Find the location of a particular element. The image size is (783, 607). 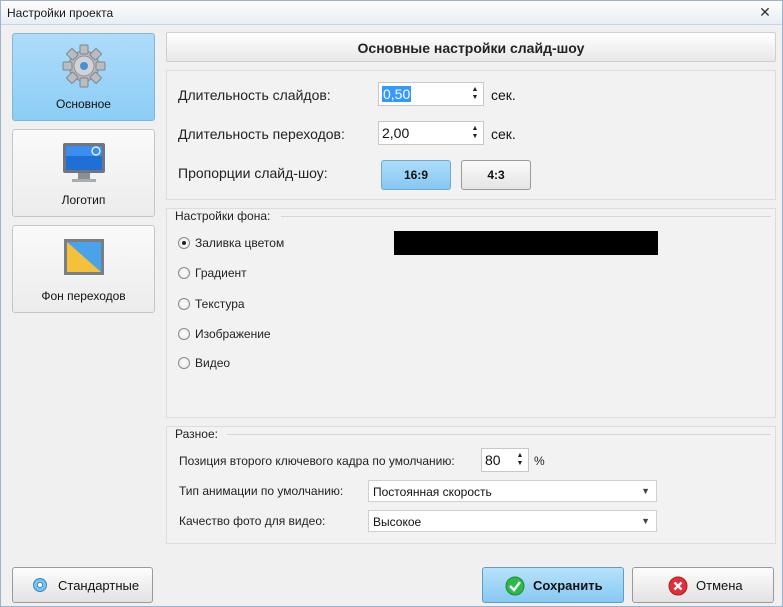

radio-label: Заливка цветом is located at coordinates (240, 243).